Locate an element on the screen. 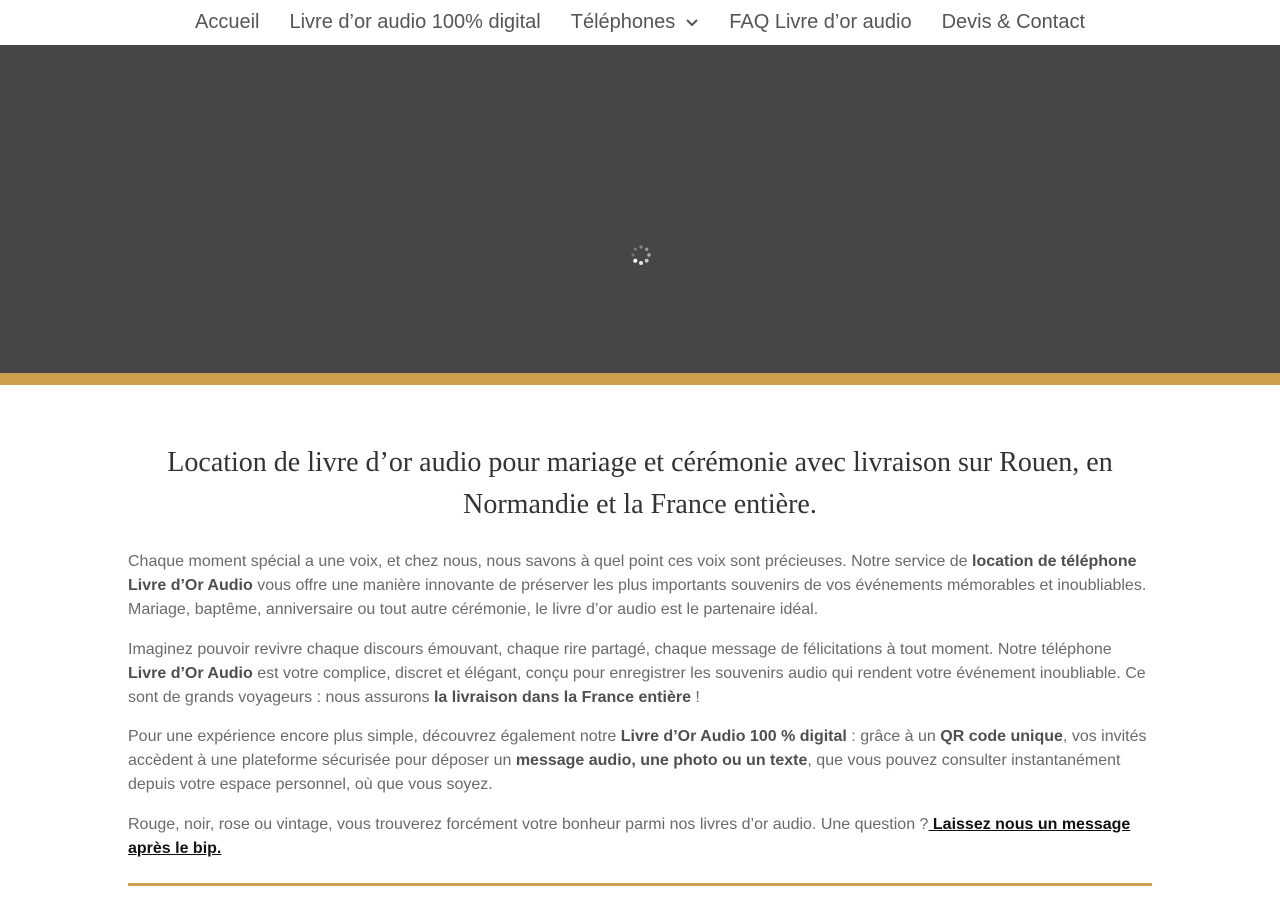 The image size is (1280, 900). nav-item-label: Accueil is located at coordinates (227, 22).